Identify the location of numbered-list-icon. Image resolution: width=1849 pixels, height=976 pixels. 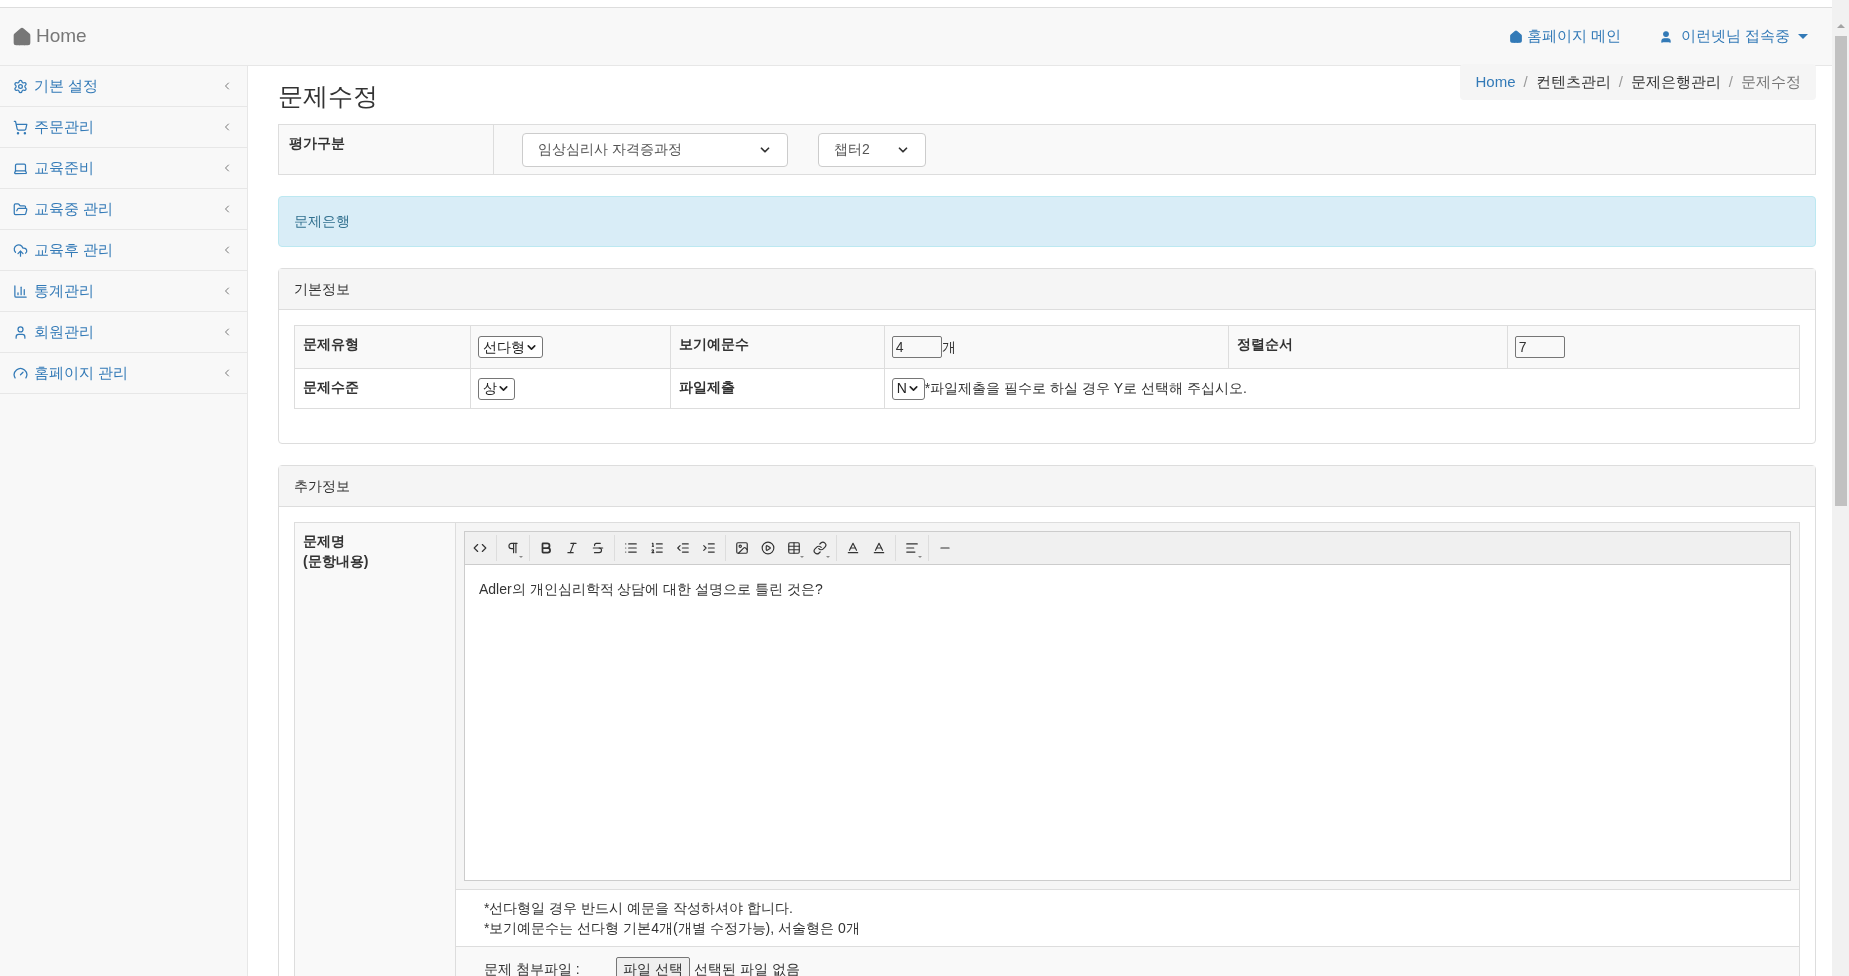
(657, 548).